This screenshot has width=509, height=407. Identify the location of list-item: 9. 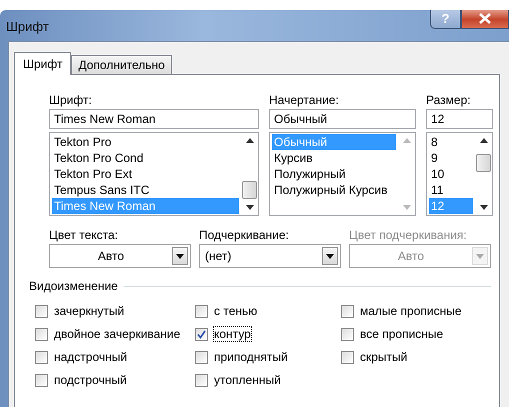
(451, 158).